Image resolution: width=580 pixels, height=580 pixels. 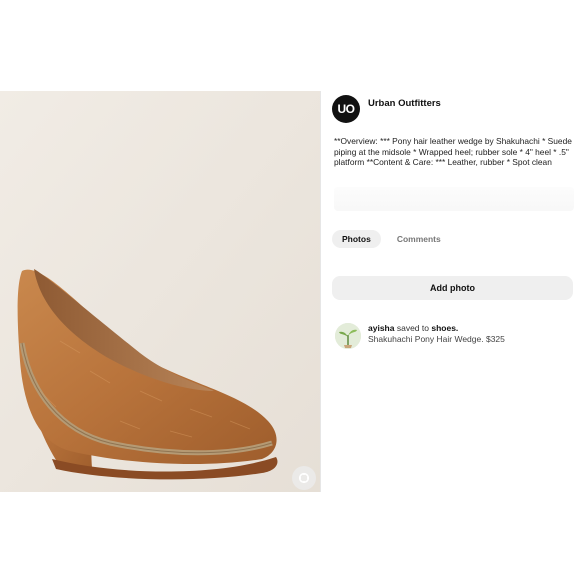 I want to click on tab-comments: Comments, so click(x=419, y=239).